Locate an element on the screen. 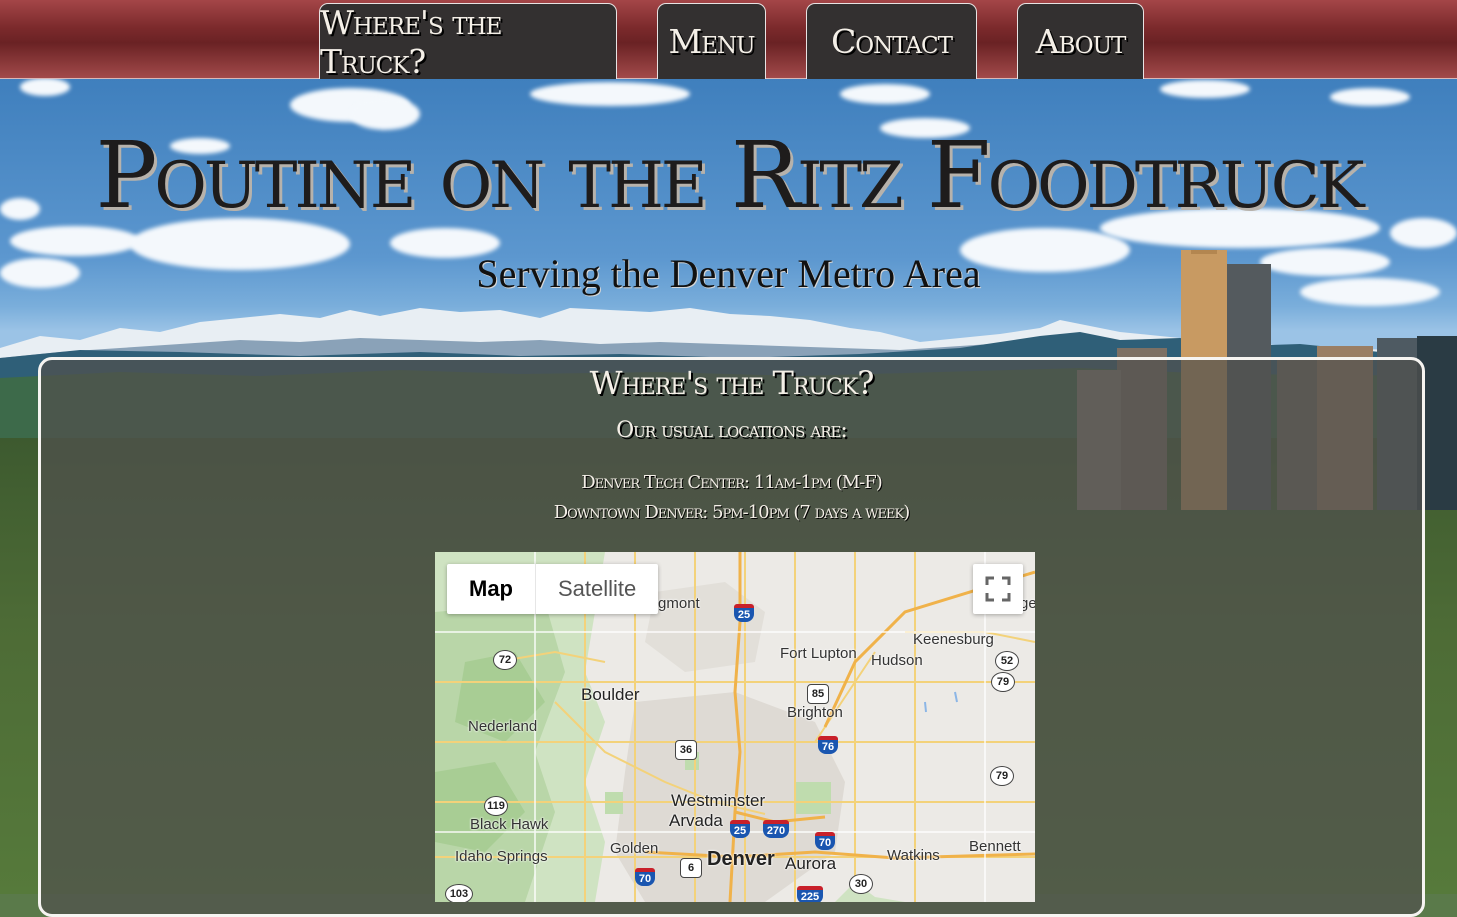  nav-tab-menu: Menu is located at coordinates (711, 41).